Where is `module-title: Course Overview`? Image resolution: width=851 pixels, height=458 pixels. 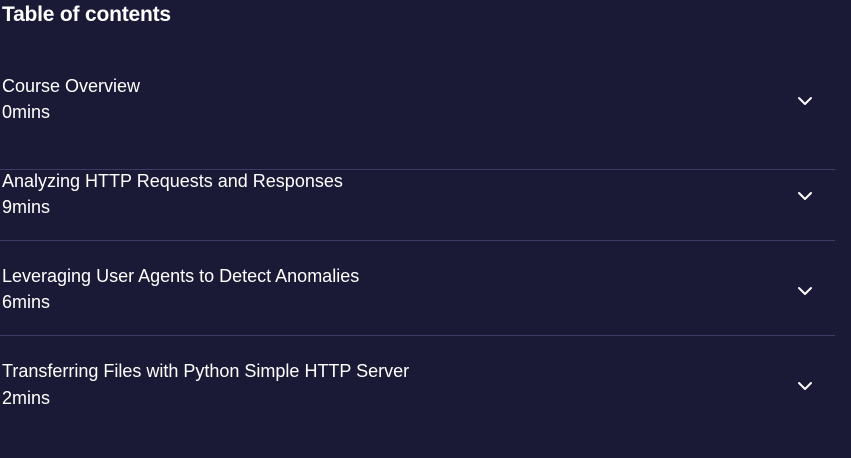 module-title: Course Overview is located at coordinates (71, 86).